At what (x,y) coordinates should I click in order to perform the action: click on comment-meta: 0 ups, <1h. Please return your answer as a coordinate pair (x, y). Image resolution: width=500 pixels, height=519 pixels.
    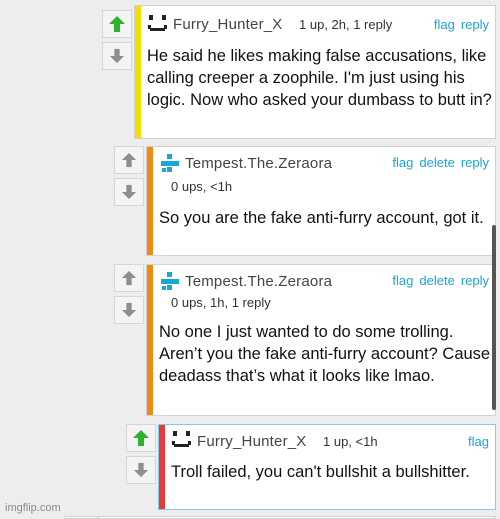
    Looking at the image, I should click on (202, 186).